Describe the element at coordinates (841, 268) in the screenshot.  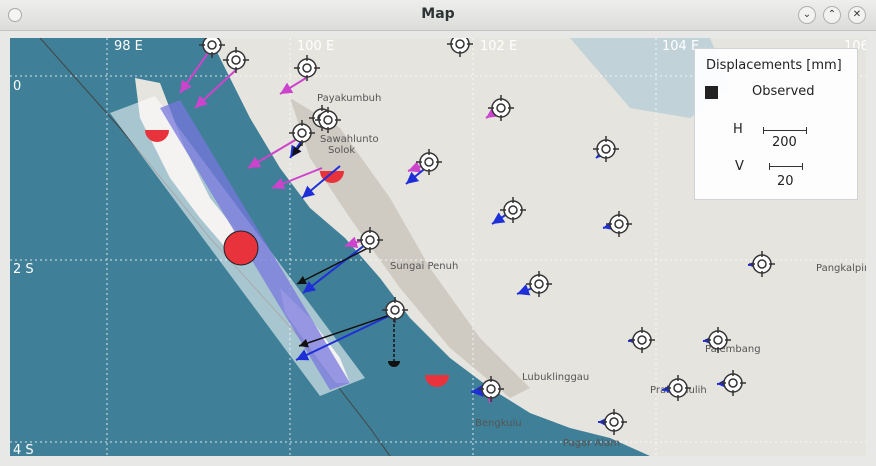
I see `place-pangkalpinang: Pangkalpin` at that location.